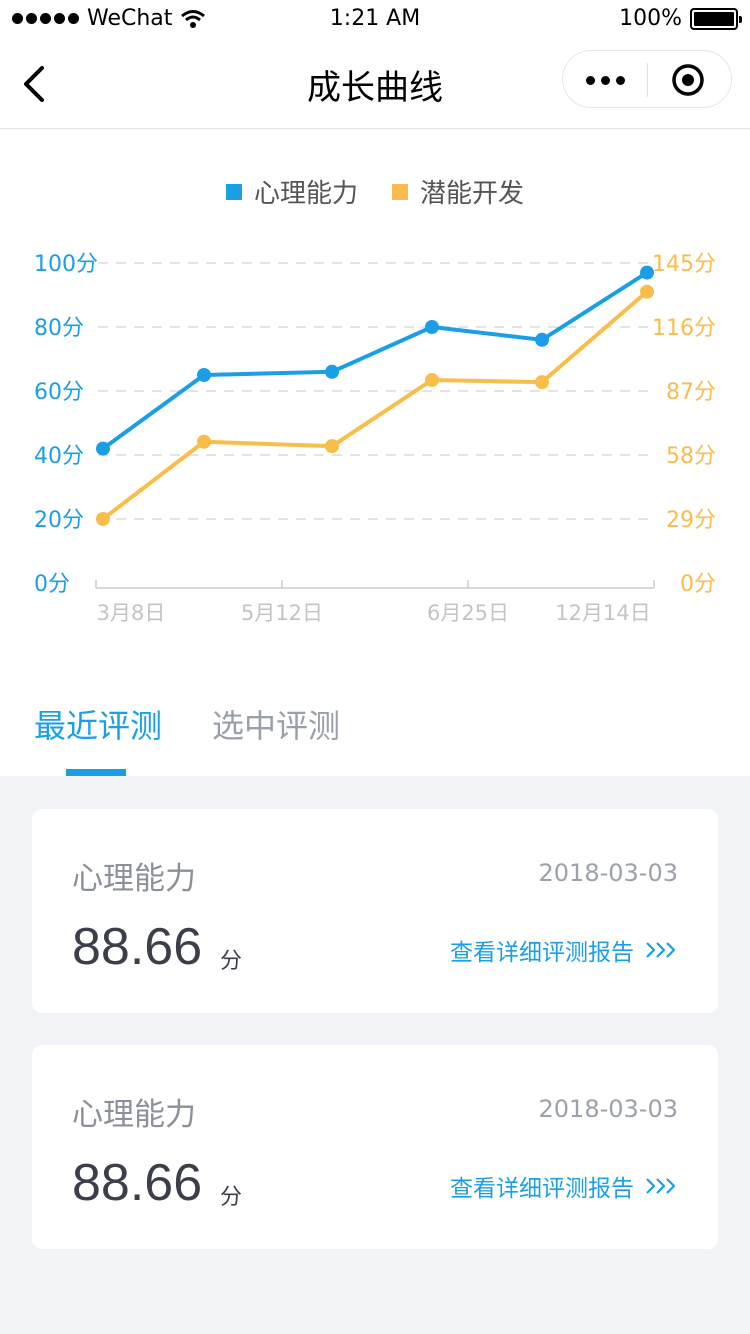 The width and height of the screenshot is (750, 1334). I want to click on close-mini-program-icon, so click(688, 80).